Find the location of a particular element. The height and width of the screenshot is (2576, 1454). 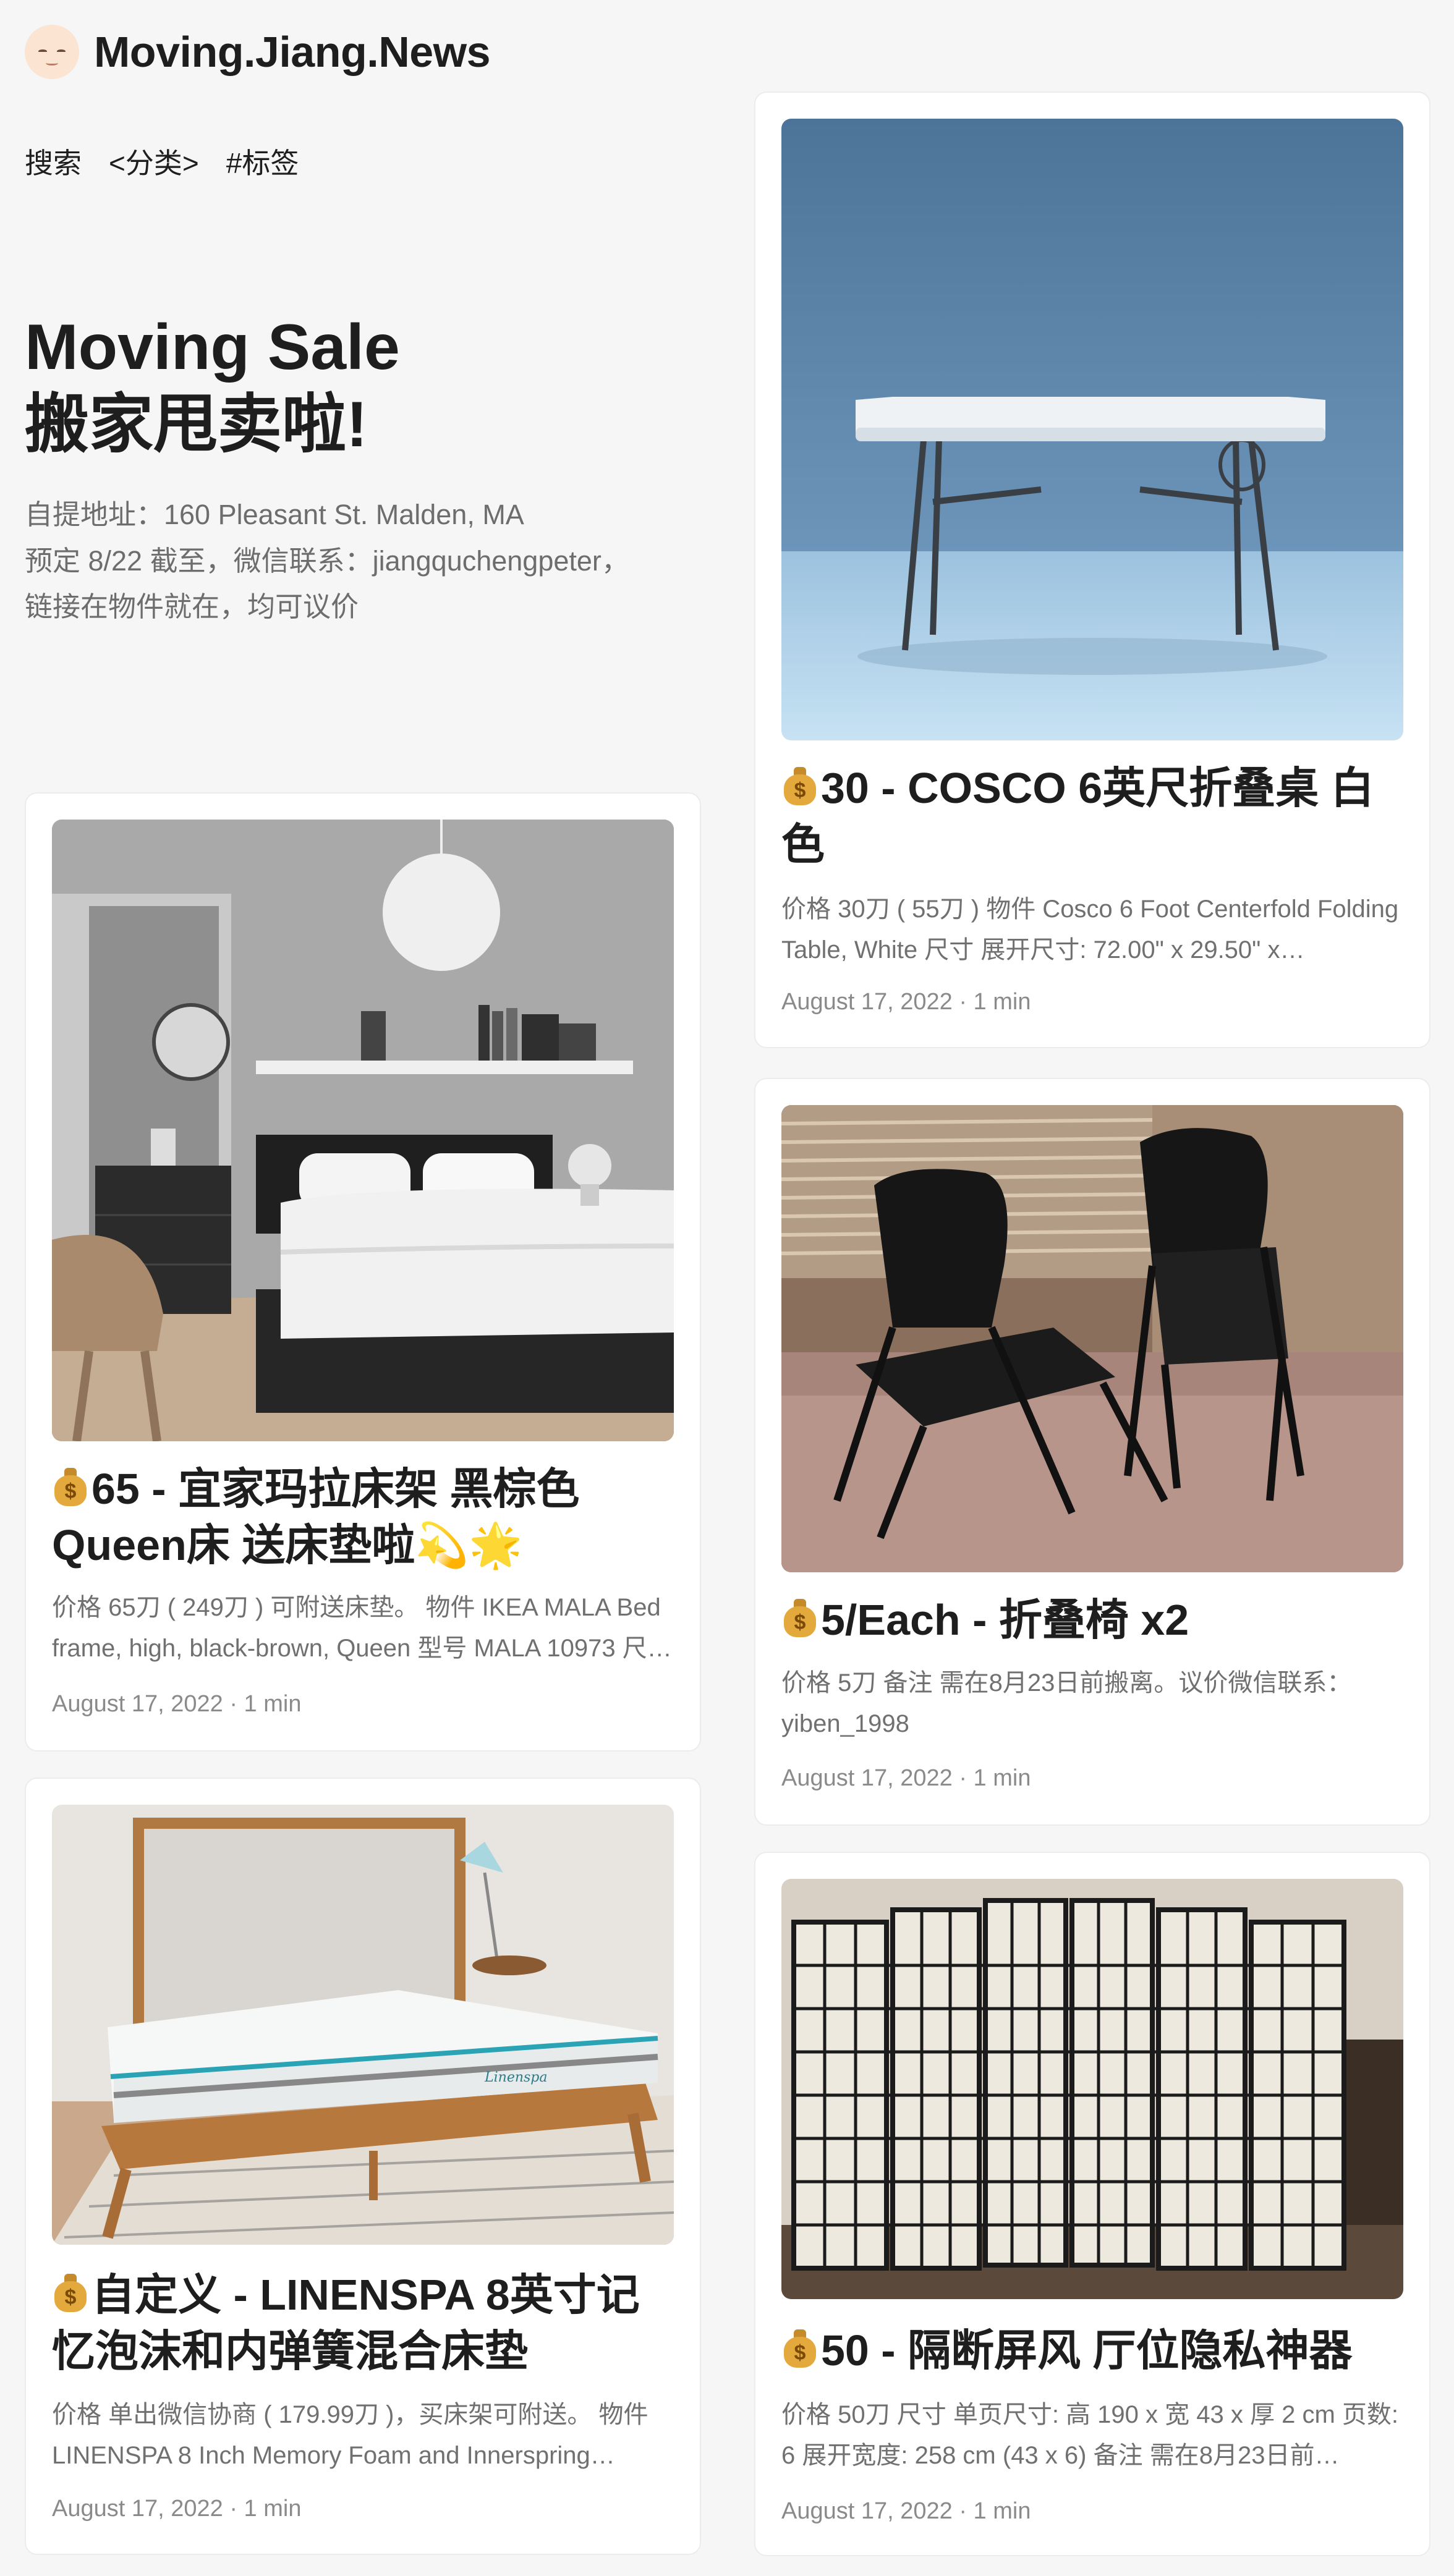

post-title: $ 自定义 - LINENSPA 8英寸记忆泡沫和内弹簧混合床垫 is located at coordinates (364, 2323).